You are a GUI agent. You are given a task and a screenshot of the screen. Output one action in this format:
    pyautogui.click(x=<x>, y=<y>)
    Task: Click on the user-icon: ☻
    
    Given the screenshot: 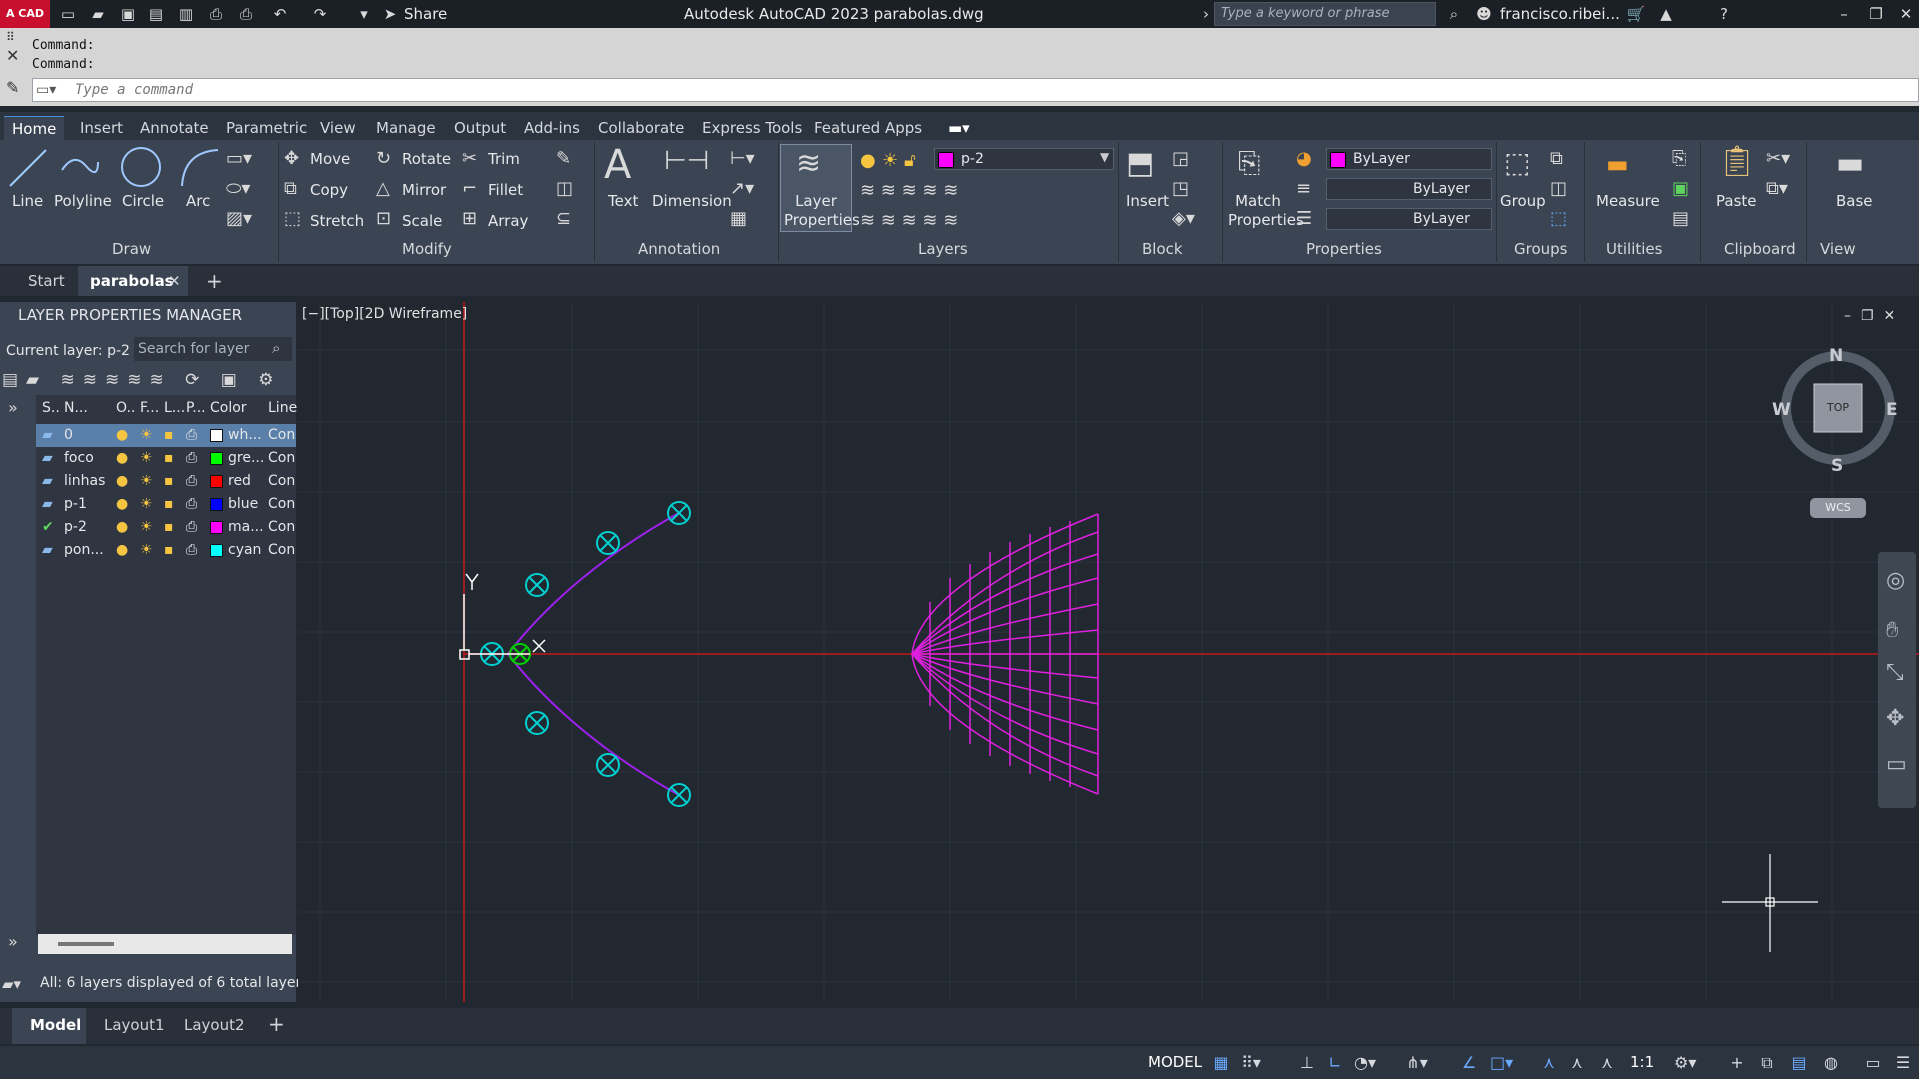 What is the action you would take?
    pyautogui.click(x=1484, y=14)
    